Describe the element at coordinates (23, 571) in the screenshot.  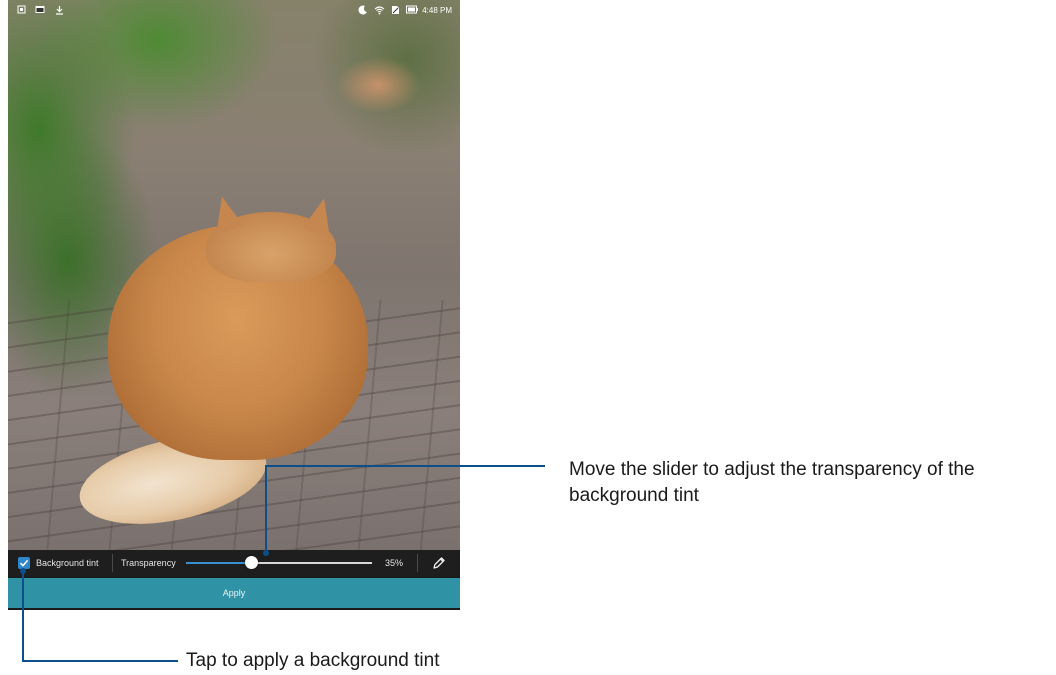
I see `tint-callout-dot` at that location.